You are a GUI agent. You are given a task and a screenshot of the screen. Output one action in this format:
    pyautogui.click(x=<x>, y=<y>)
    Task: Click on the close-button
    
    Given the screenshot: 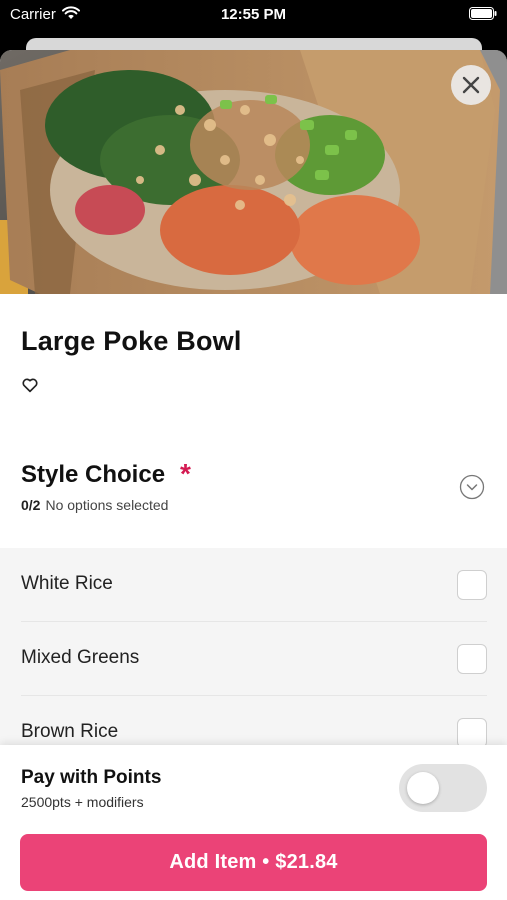 What is the action you would take?
    pyautogui.click(x=471, y=85)
    